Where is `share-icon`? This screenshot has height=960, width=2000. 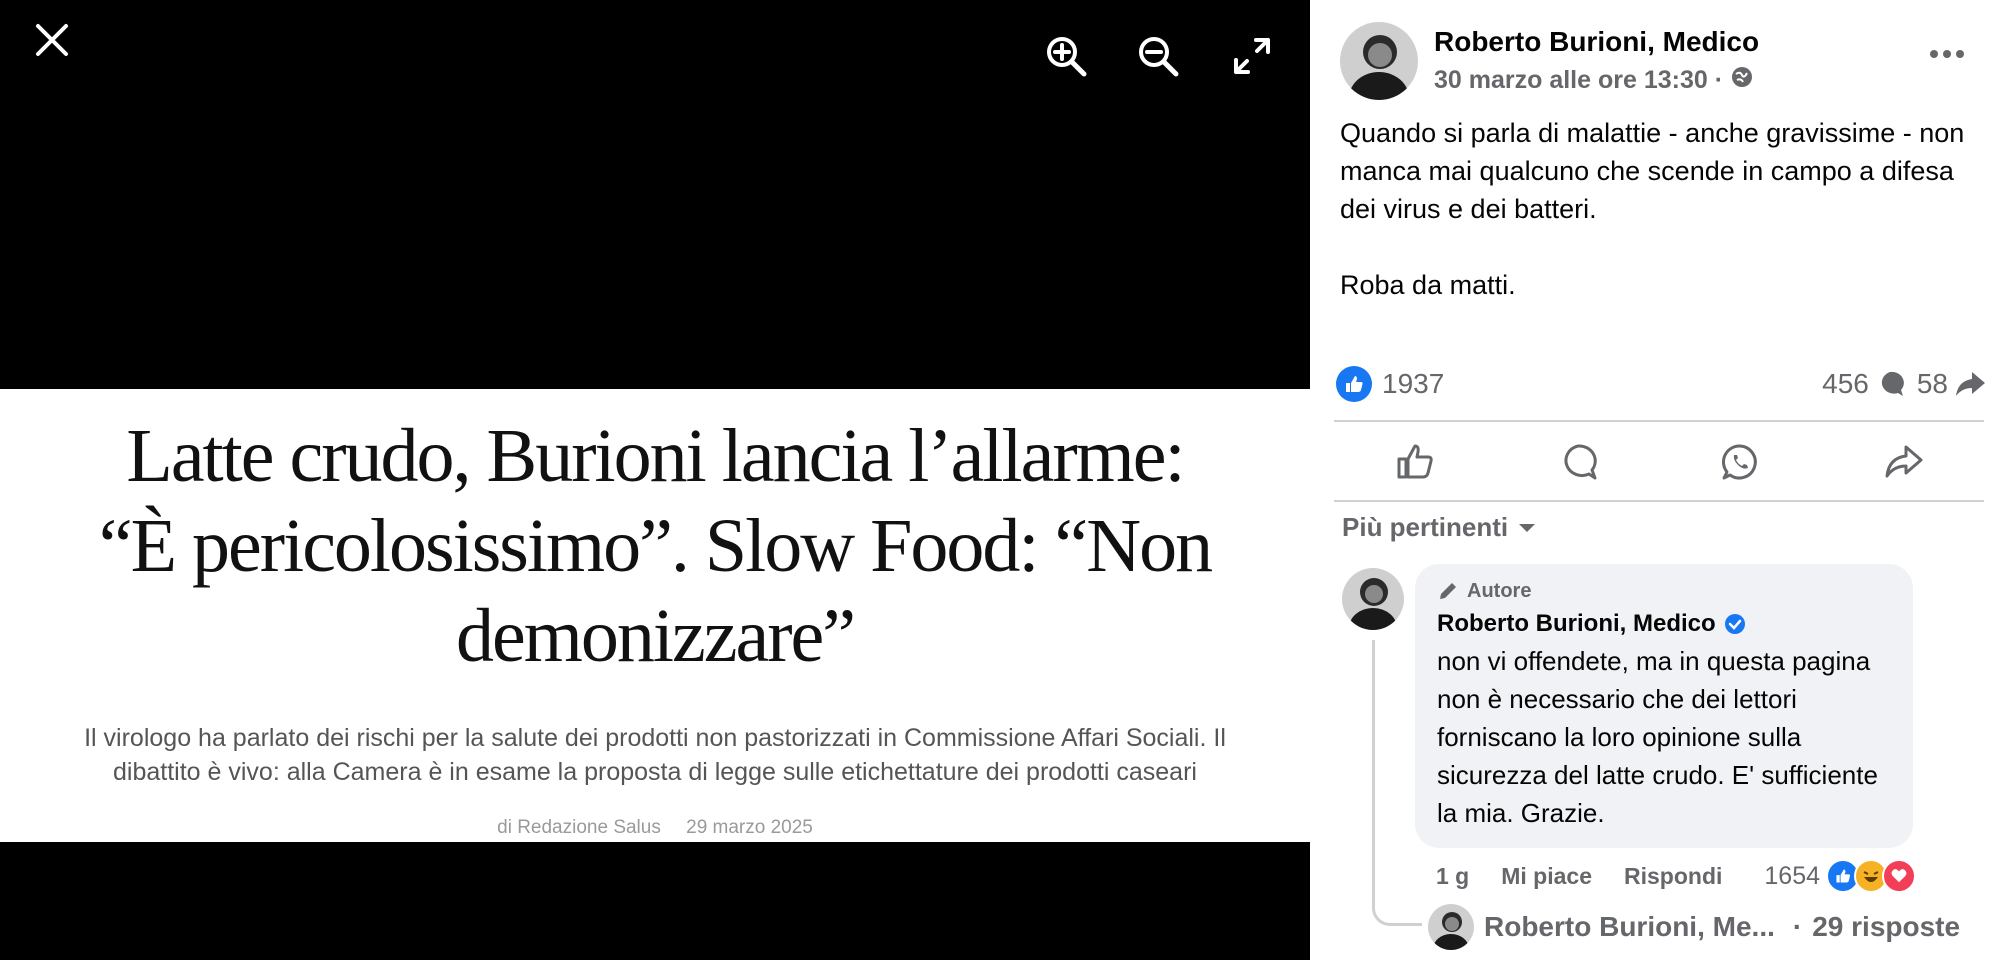 share-icon is located at coordinates (1904, 461).